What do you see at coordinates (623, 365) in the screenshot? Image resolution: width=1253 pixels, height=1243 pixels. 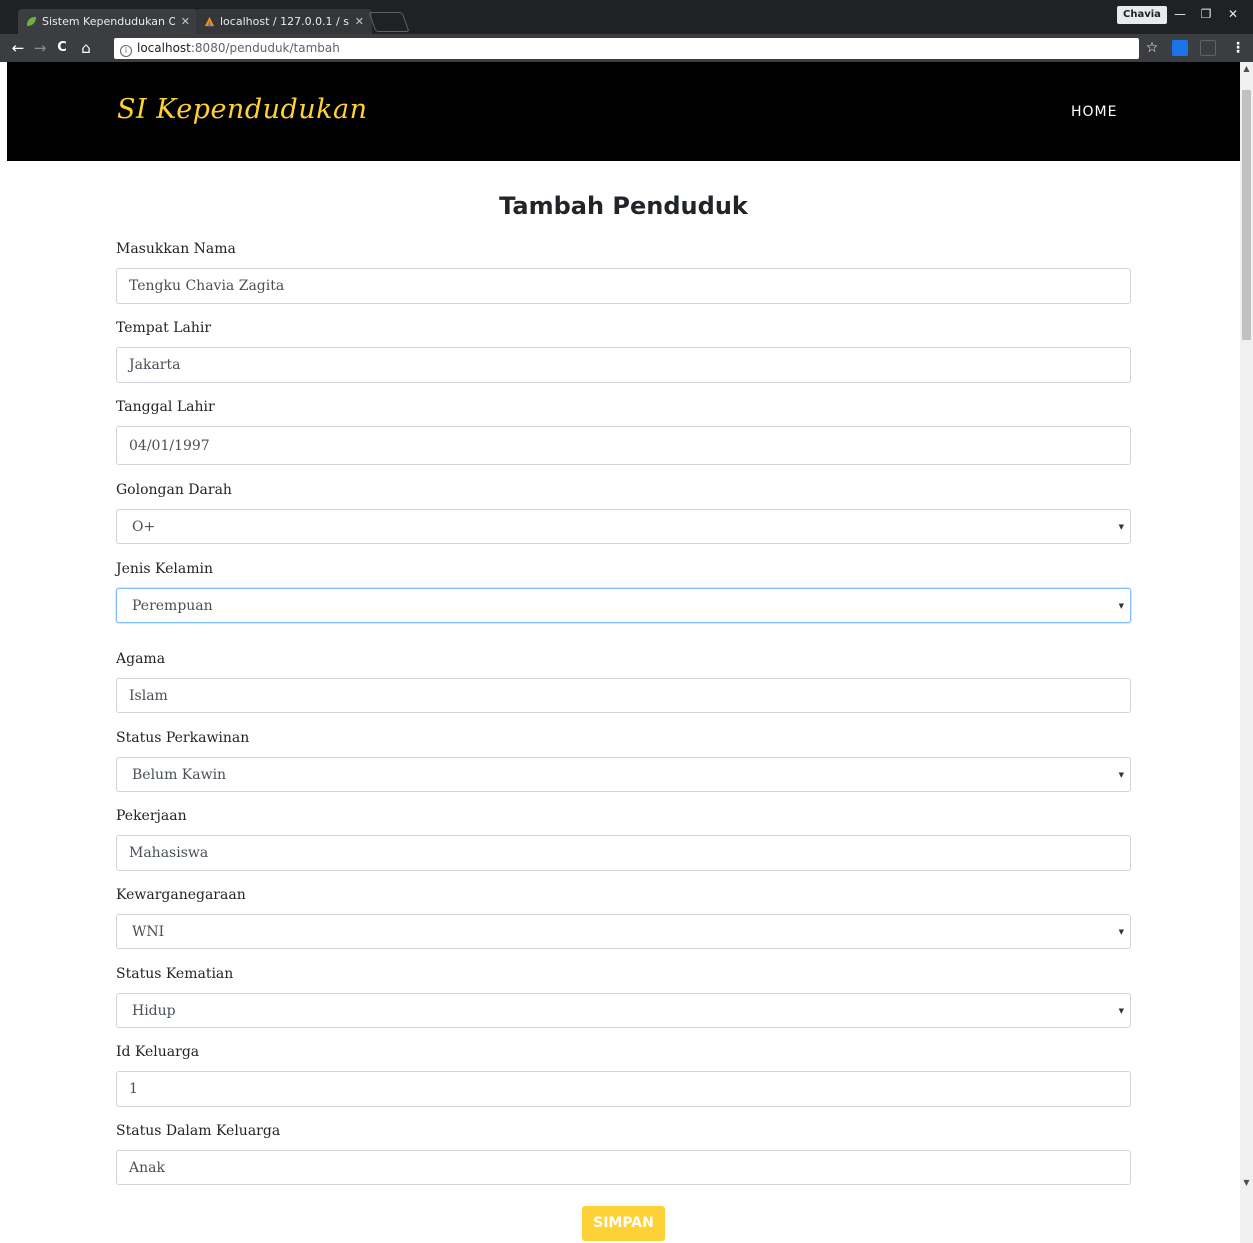 I see `tempat-lahir-input: Jakarta` at bounding box center [623, 365].